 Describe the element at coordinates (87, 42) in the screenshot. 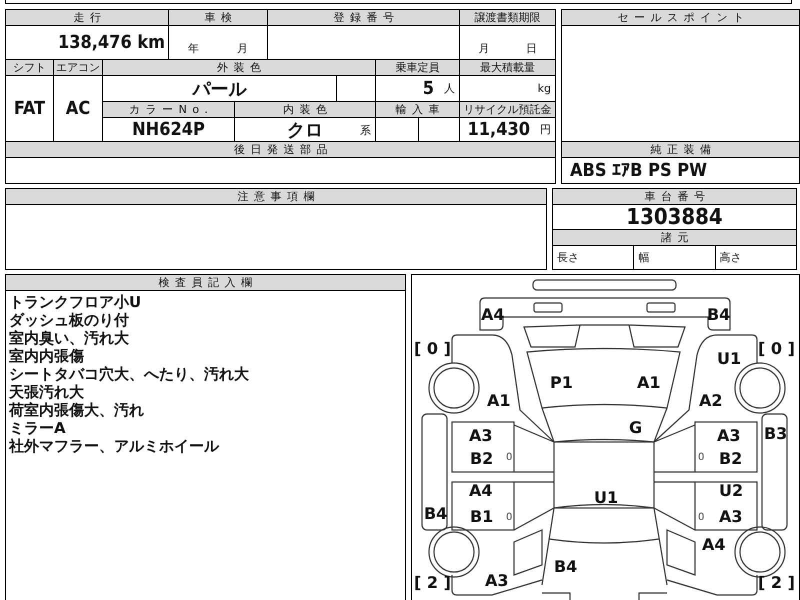

I see `mileage-value: 138,476 km` at that location.